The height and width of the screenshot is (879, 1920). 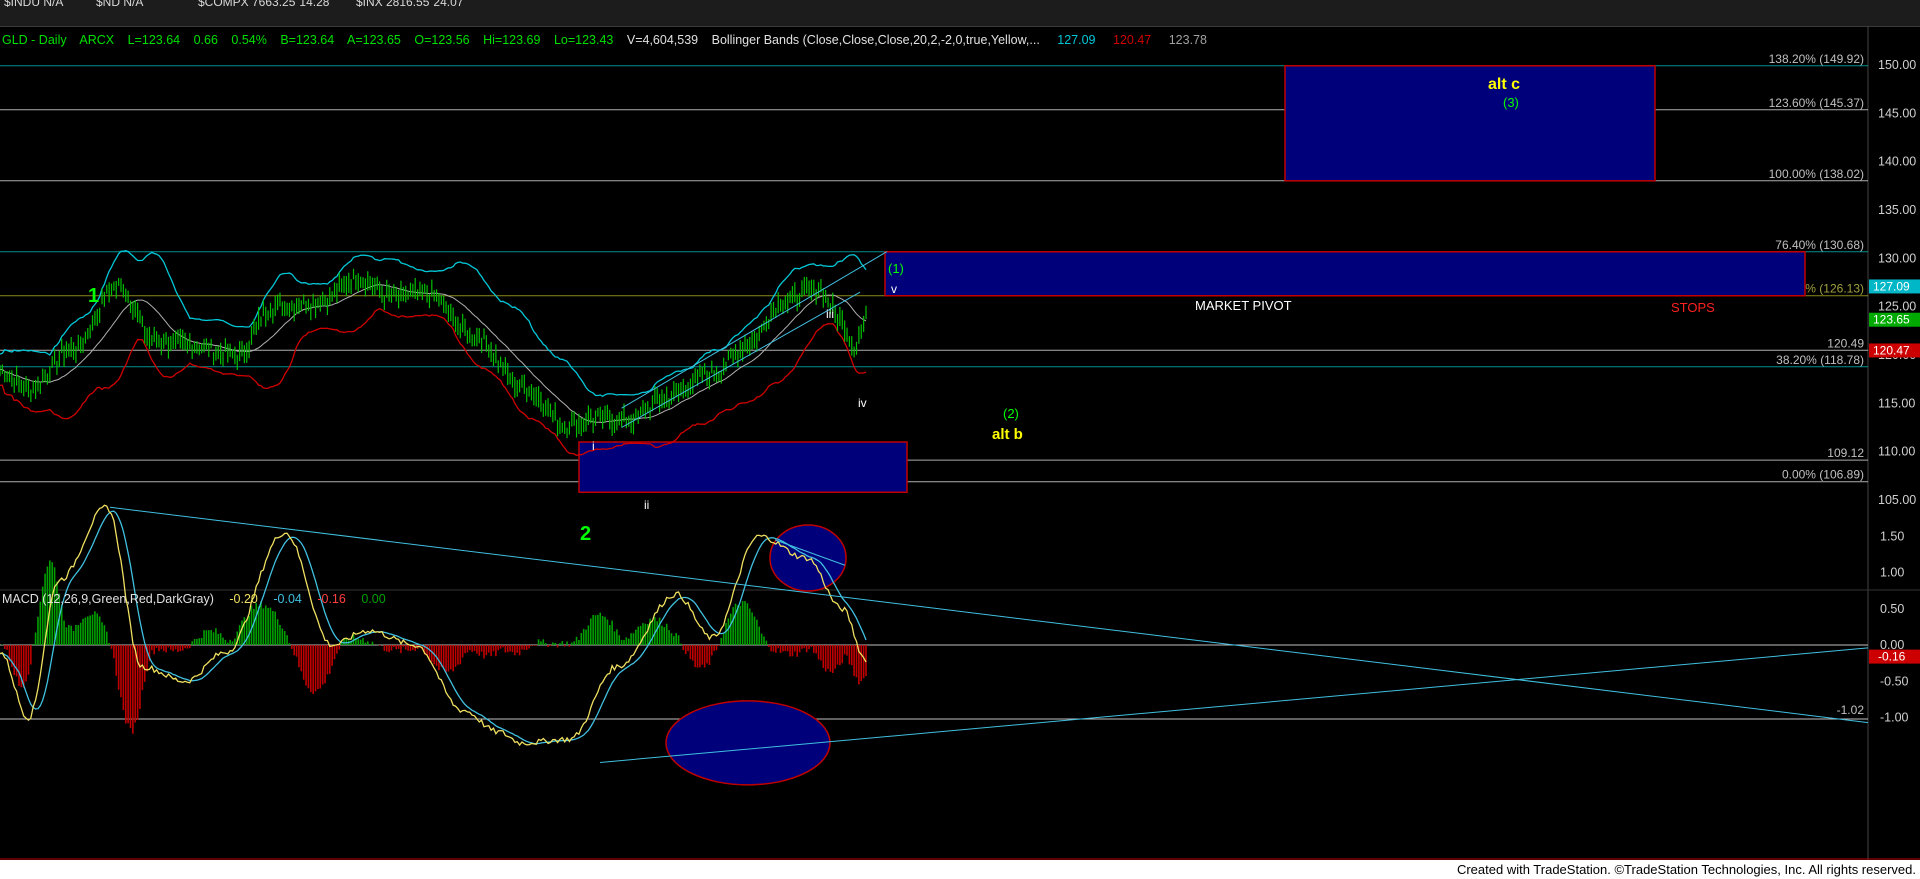 What do you see at coordinates (1891, 350) in the screenshot?
I see `price-axis-tag-label: 120.47` at bounding box center [1891, 350].